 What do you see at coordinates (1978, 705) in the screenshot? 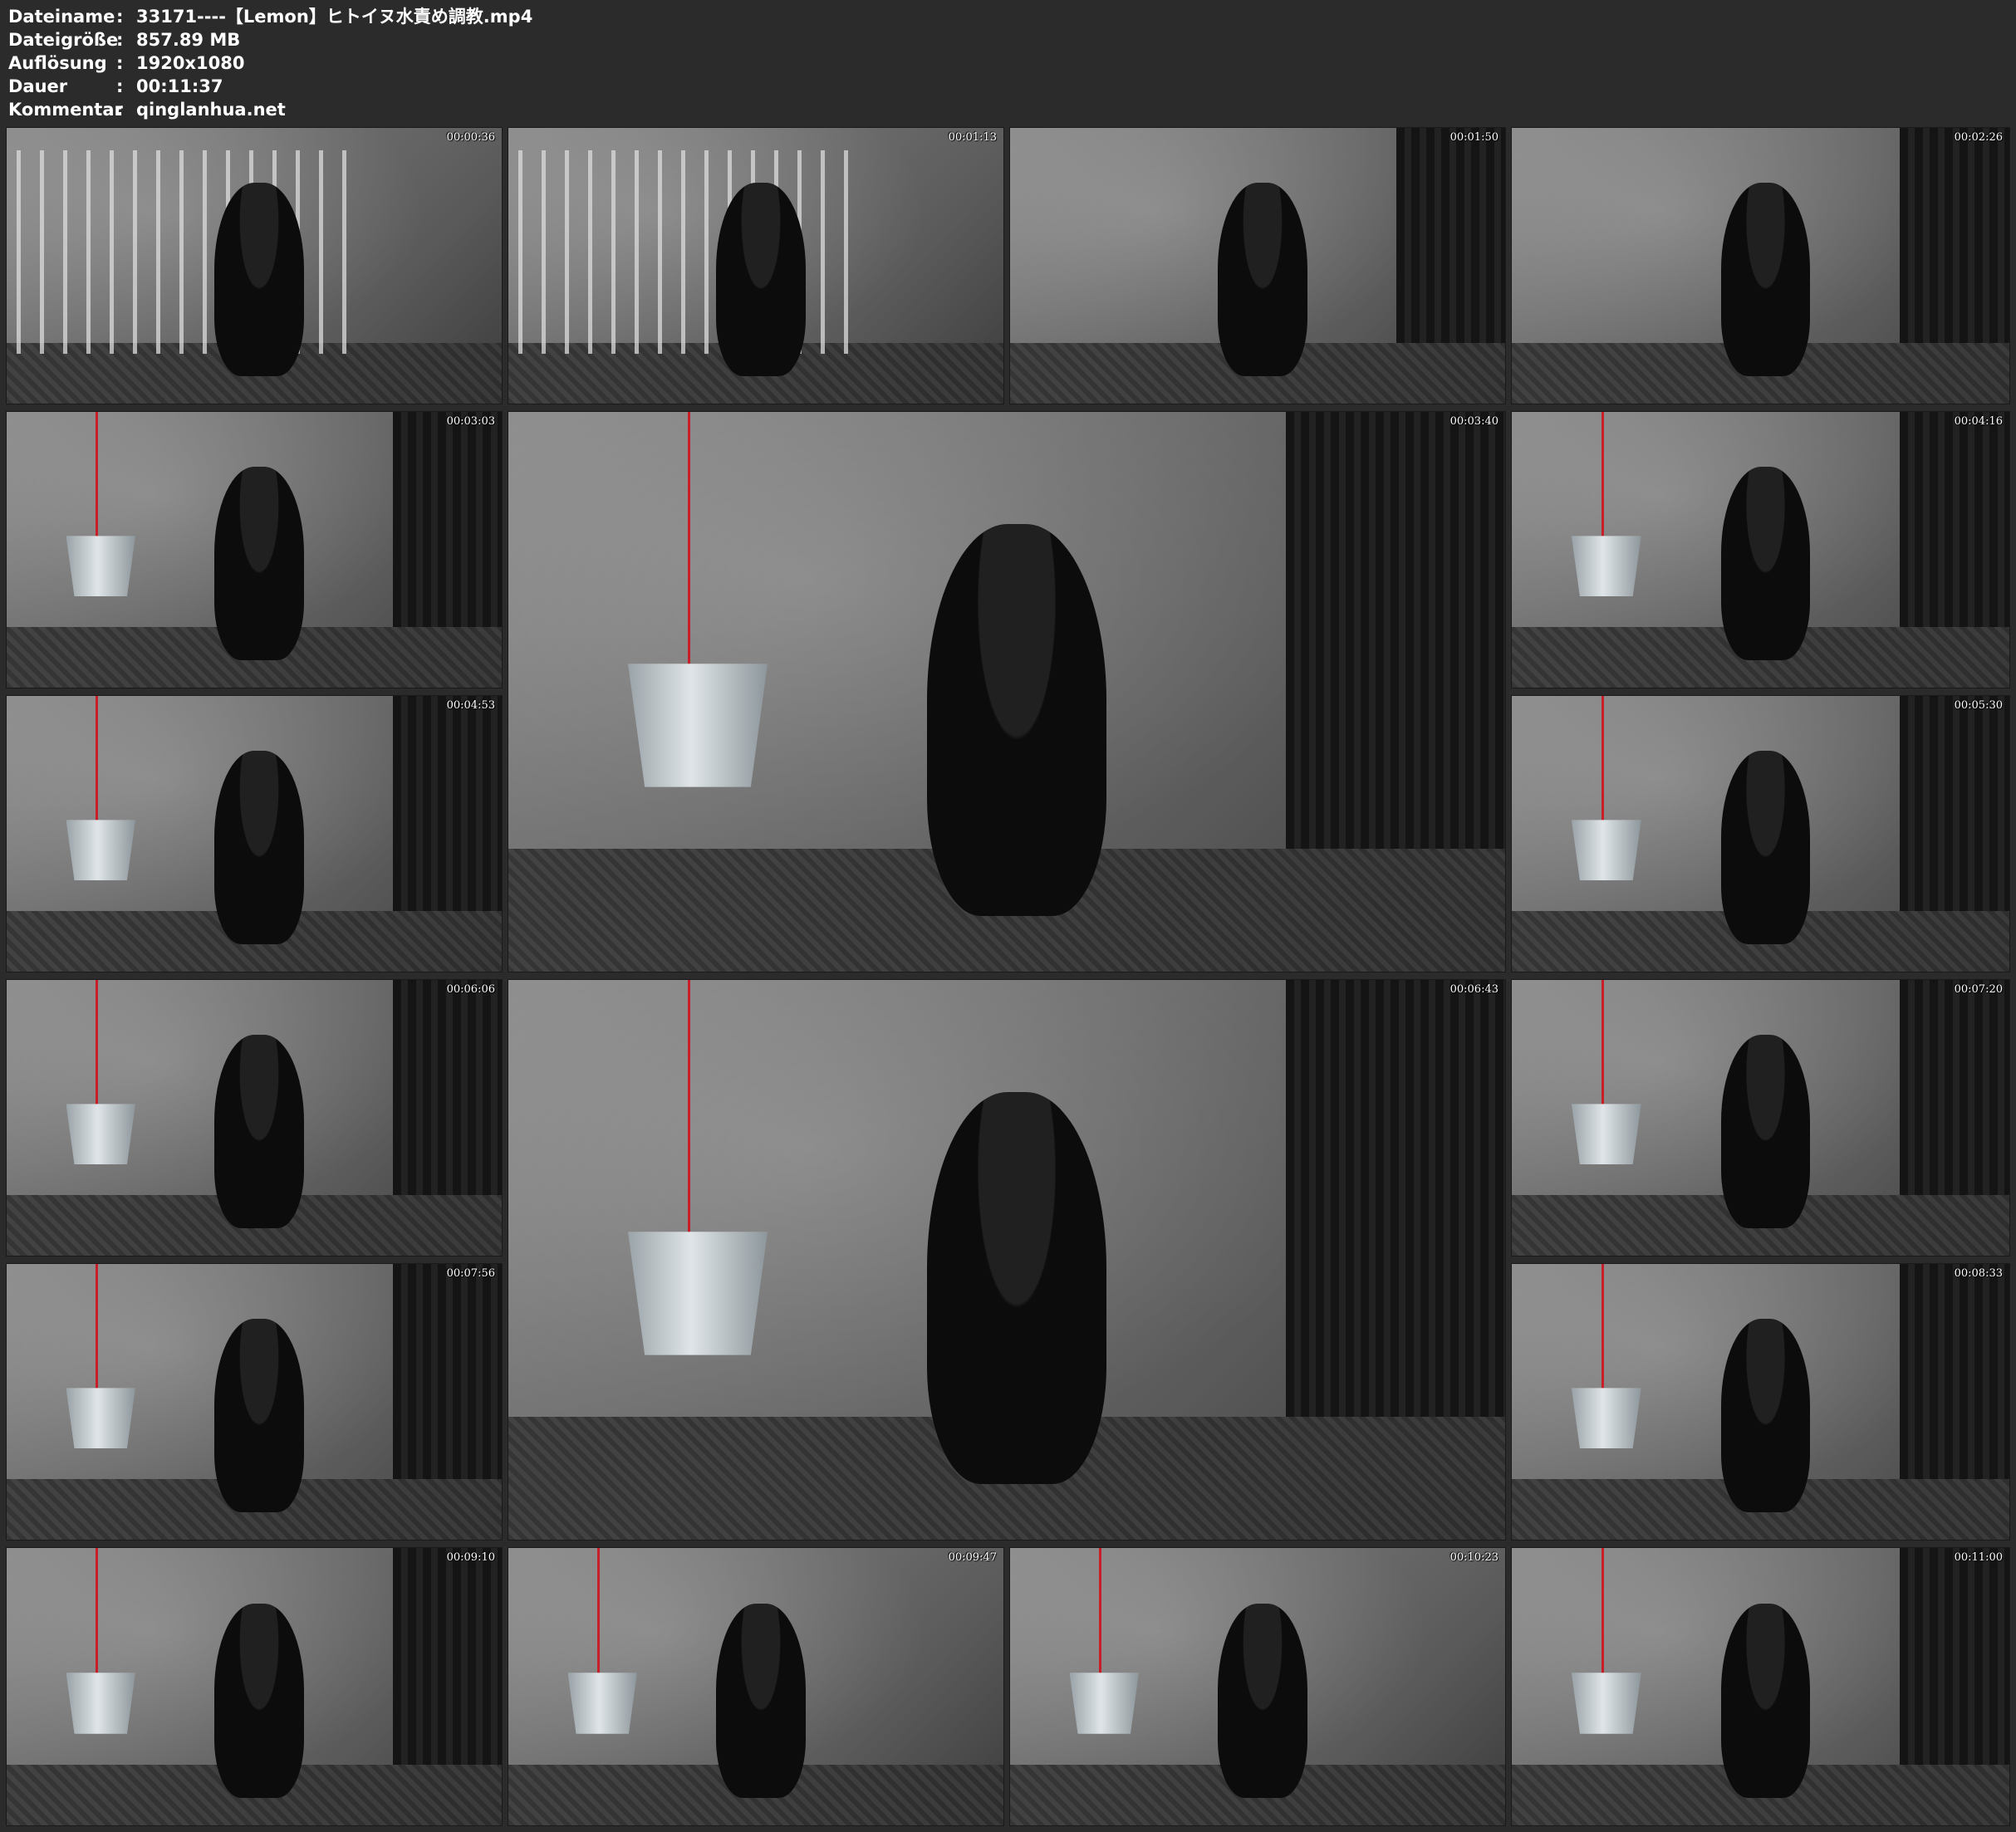
I see `thumbnail-timestamp: 00:05:30` at bounding box center [1978, 705].